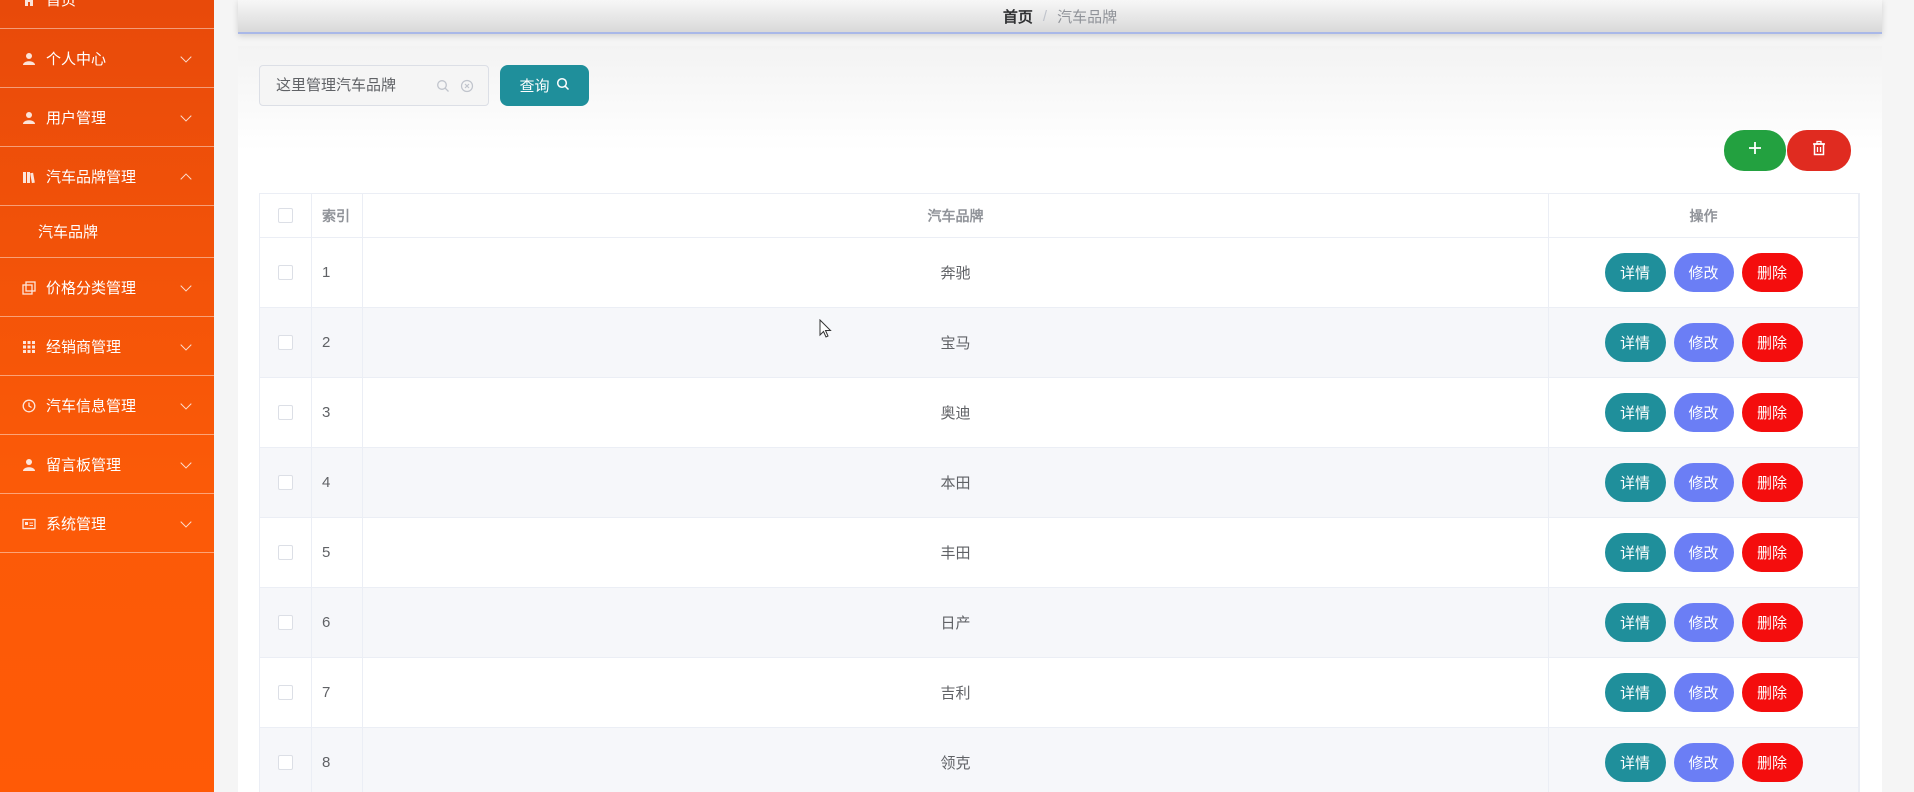  Describe the element at coordinates (956, 412) in the screenshot. I see `row-brand: 奥迪` at that location.